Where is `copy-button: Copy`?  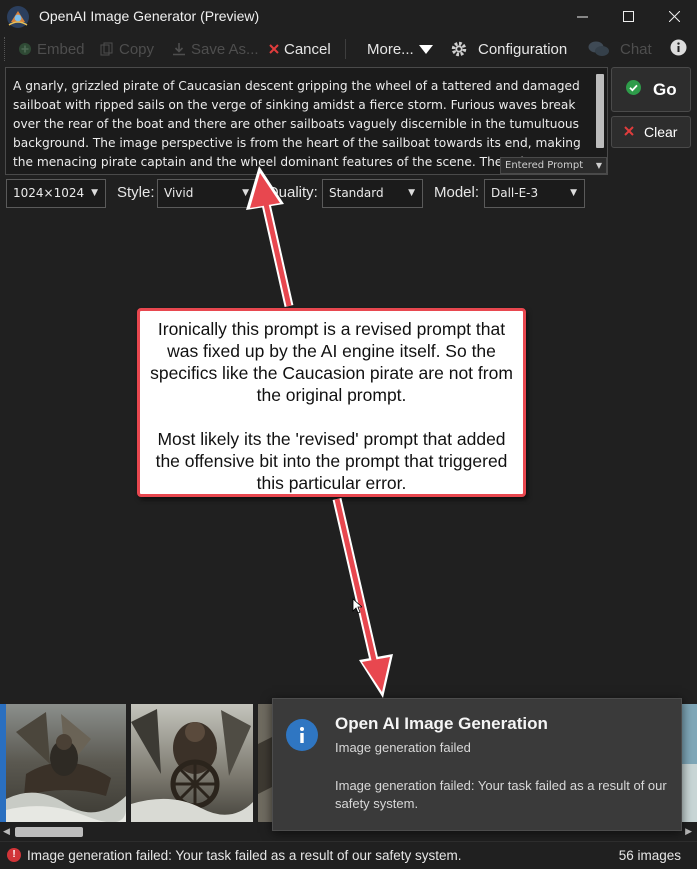 copy-button: Copy is located at coordinates (126, 49).